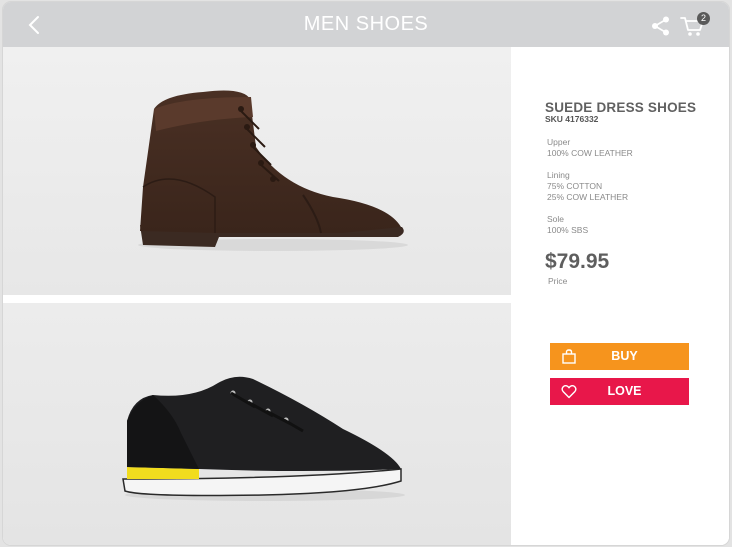  I want to click on spec-lining-label: Lining, so click(558, 175).